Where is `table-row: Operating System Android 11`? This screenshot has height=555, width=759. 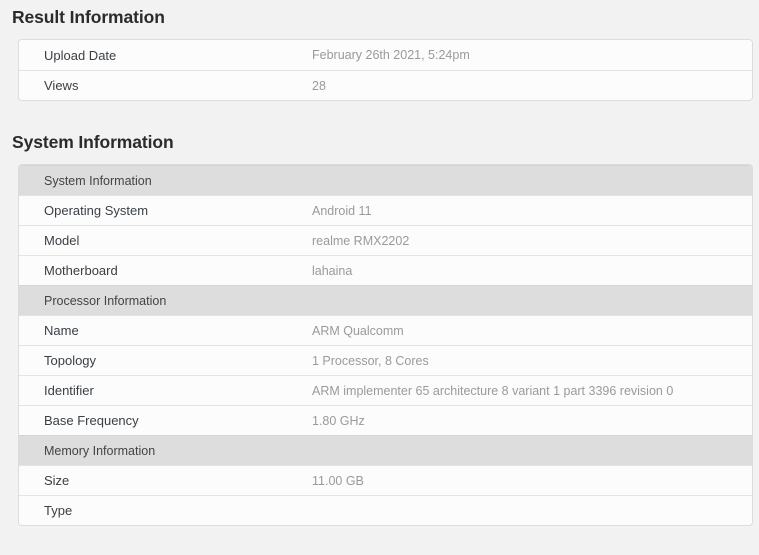
table-row: Operating System Android 11 is located at coordinates (385, 210).